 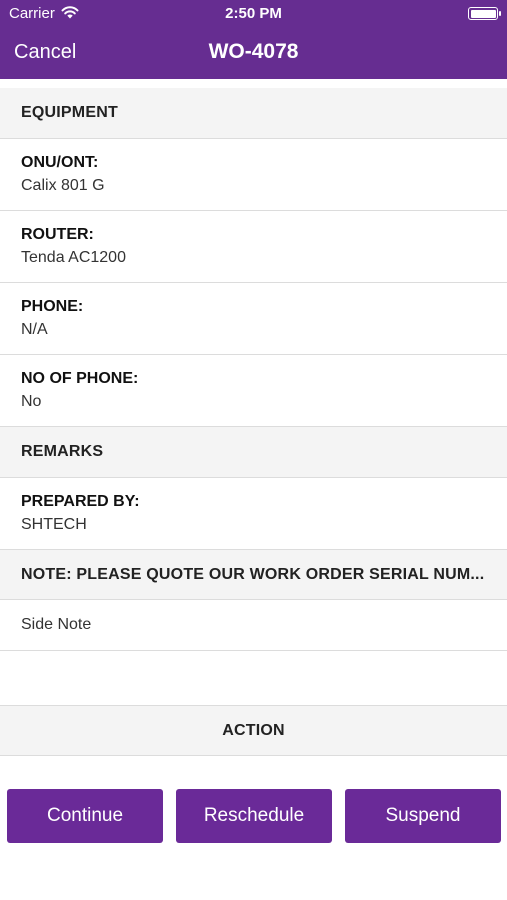 I want to click on continue-button: Continue, so click(x=85, y=816).